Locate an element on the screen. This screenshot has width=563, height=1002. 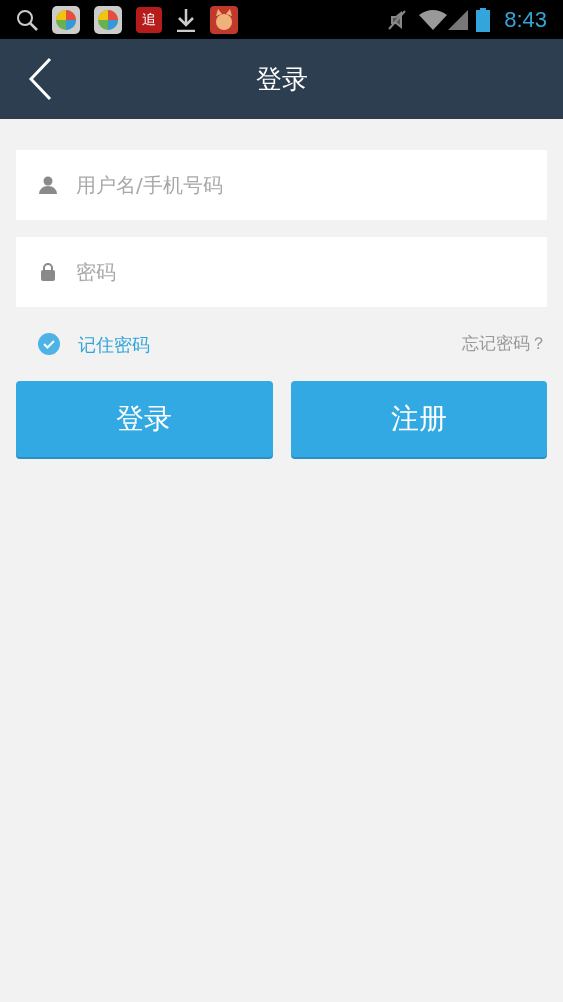
signal-icon is located at coordinates (458, 19).